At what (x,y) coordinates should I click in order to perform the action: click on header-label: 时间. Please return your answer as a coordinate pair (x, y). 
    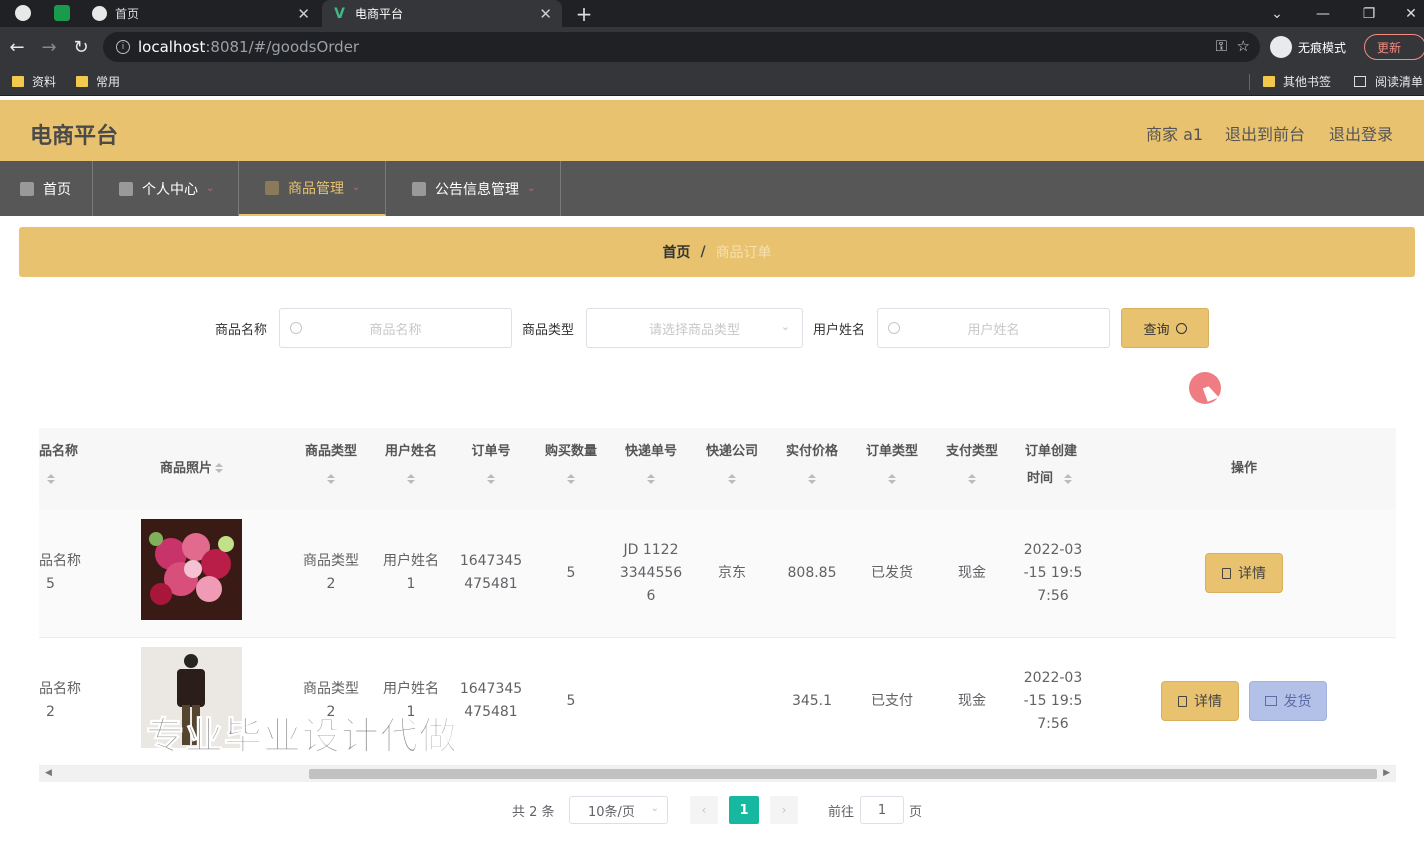
    Looking at the image, I should click on (1040, 478).